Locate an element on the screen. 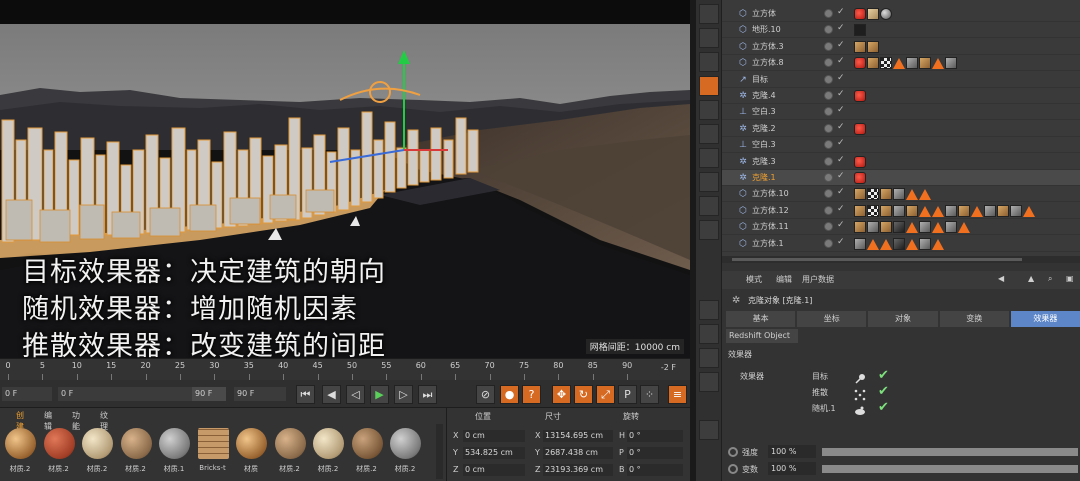 The width and height of the screenshot is (1080, 481). timeline-button: ≡ is located at coordinates (677, 394).